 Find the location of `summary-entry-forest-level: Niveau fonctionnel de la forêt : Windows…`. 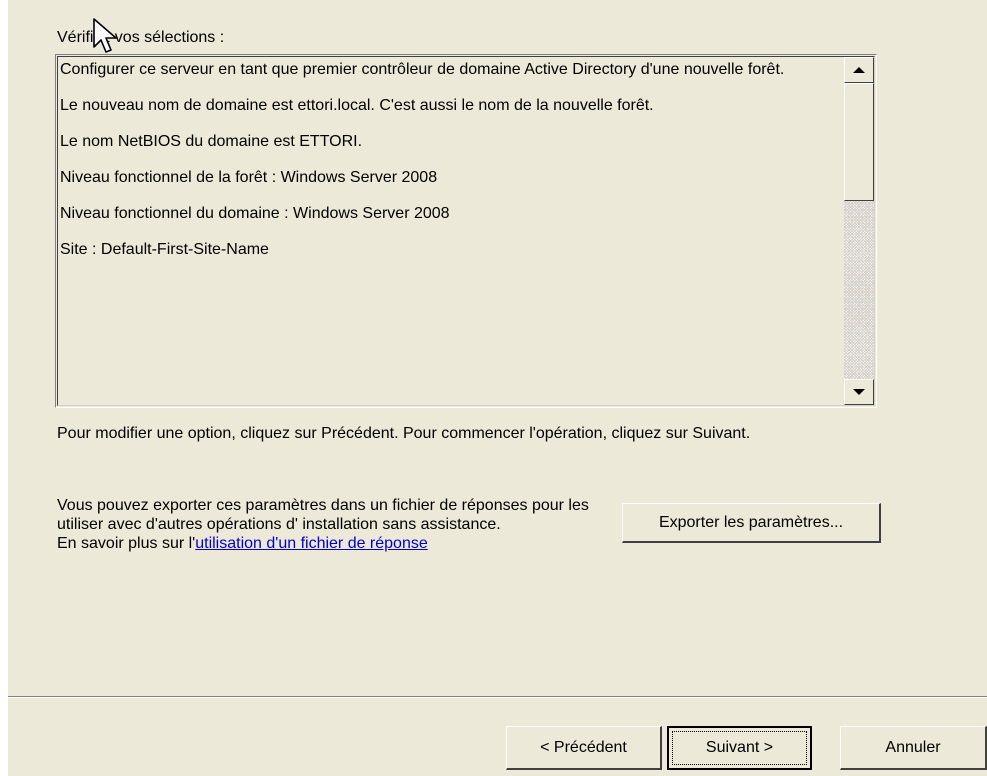

summary-entry-forest-level: Niveau fonctionnel de la forêt : Windows… is located at coordinates (249, 177).